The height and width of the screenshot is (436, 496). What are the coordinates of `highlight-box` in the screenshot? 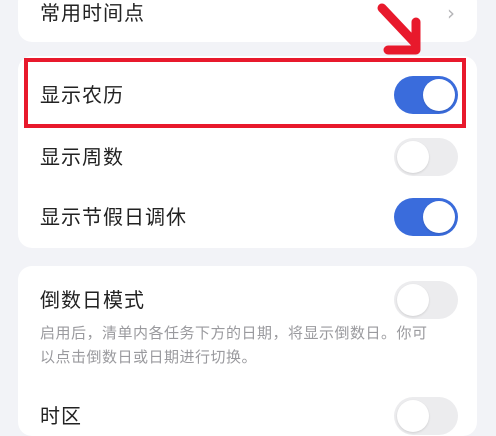 It's located at (245, 93).